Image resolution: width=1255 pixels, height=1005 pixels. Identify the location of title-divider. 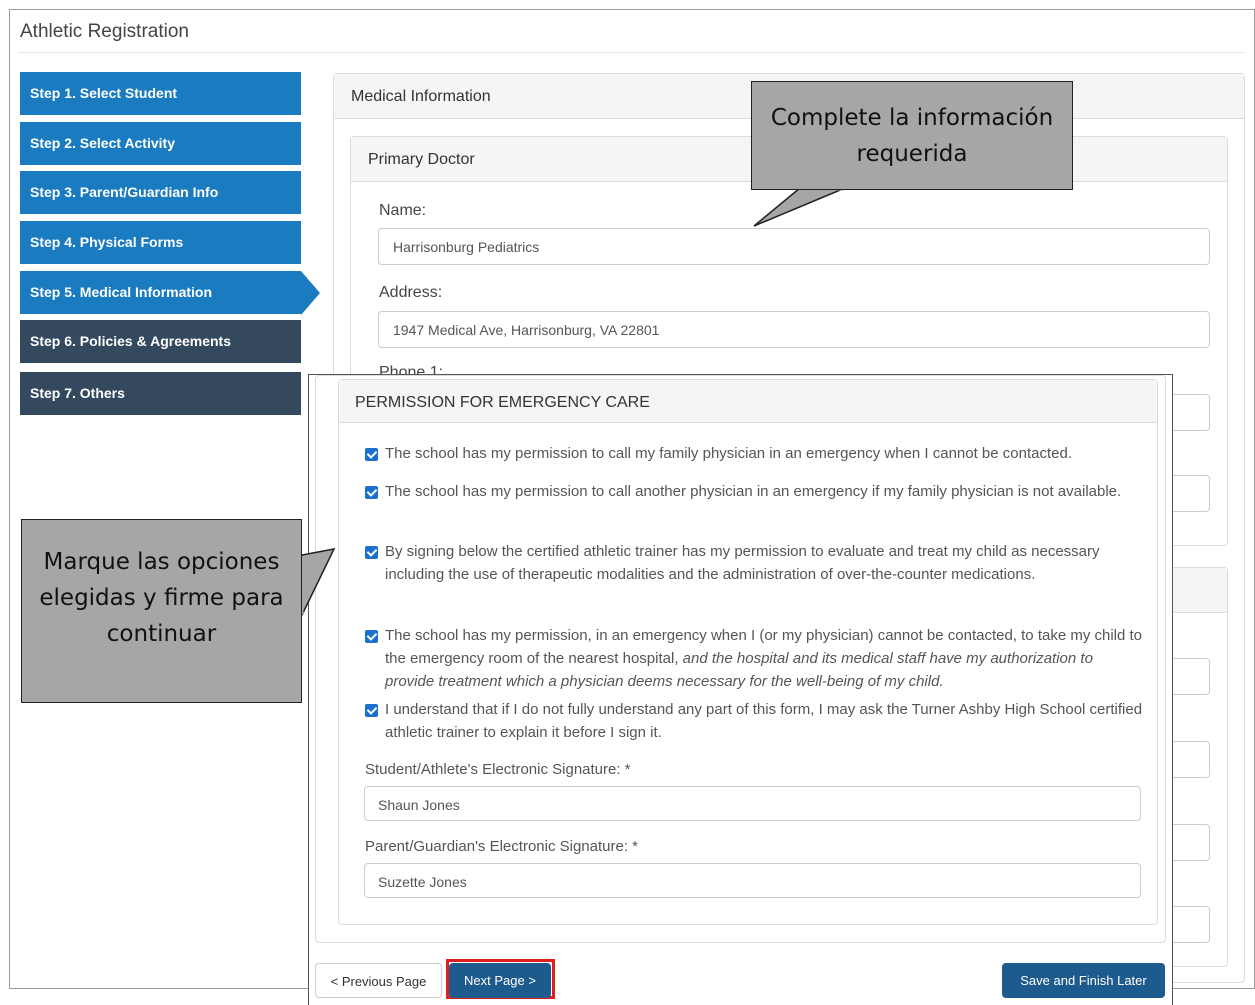
(631, 52).